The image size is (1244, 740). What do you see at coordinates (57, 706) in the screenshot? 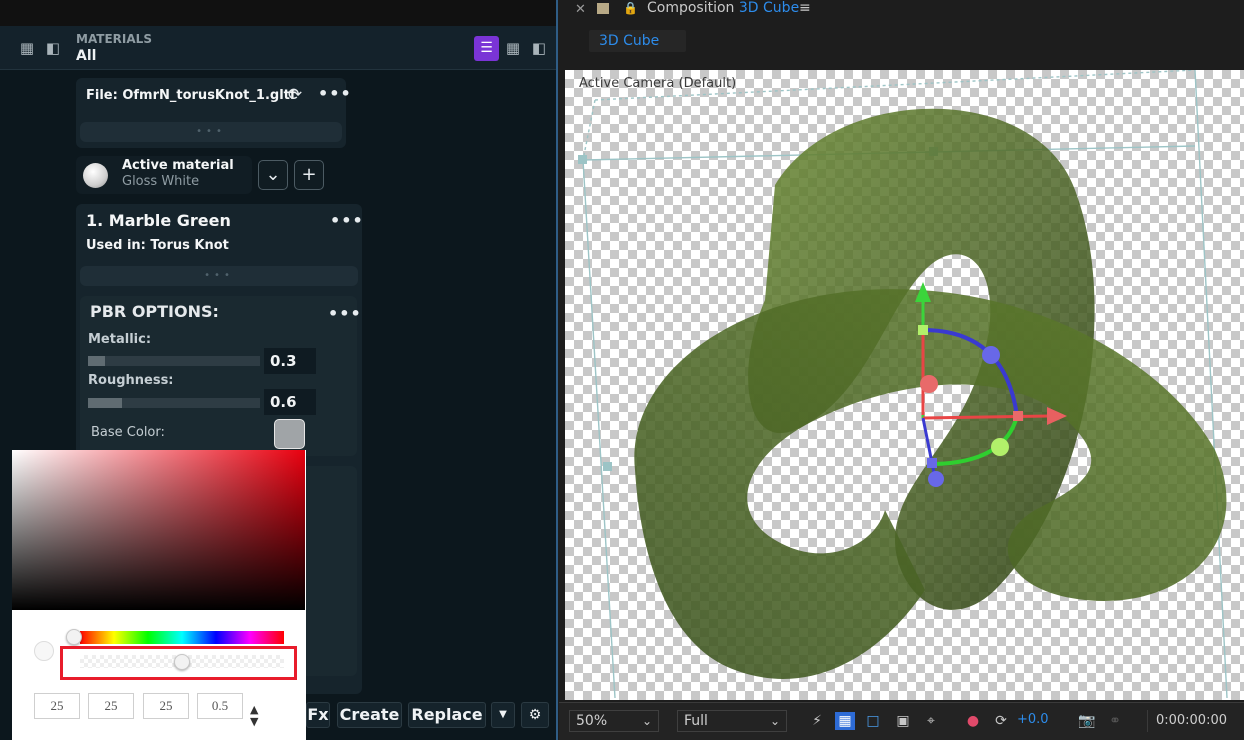
I see `red-input: 25` at bounding box center [57, 706].